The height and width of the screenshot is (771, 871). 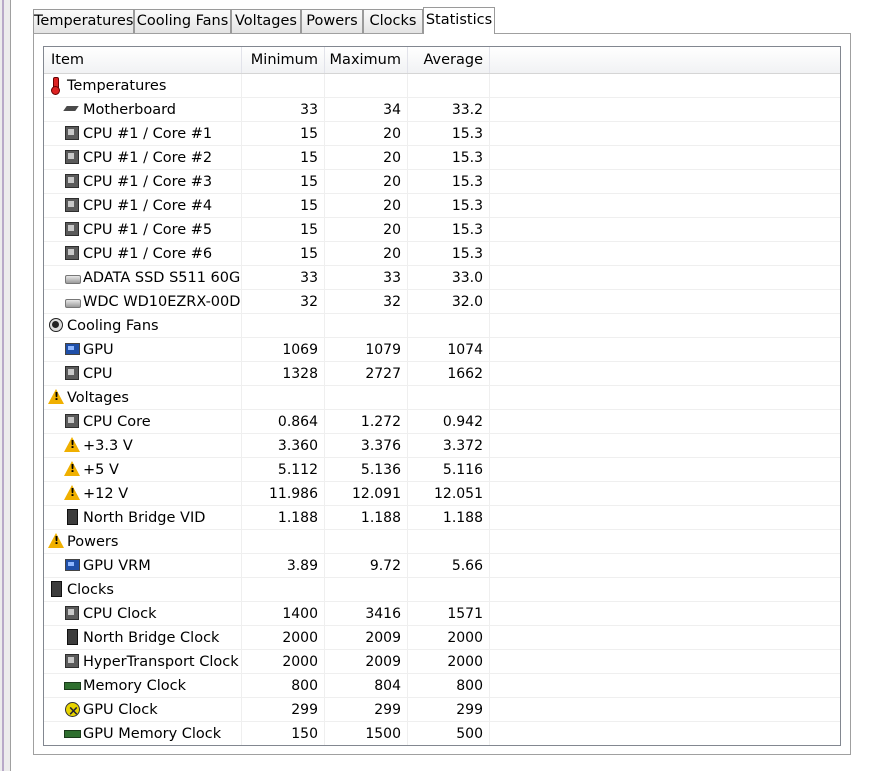 What do you see at coordinates (442, 446) in the screenshot?
I see `table-row: +3.3 V 3.3603.3763.372` at bounding box center [442, 446].